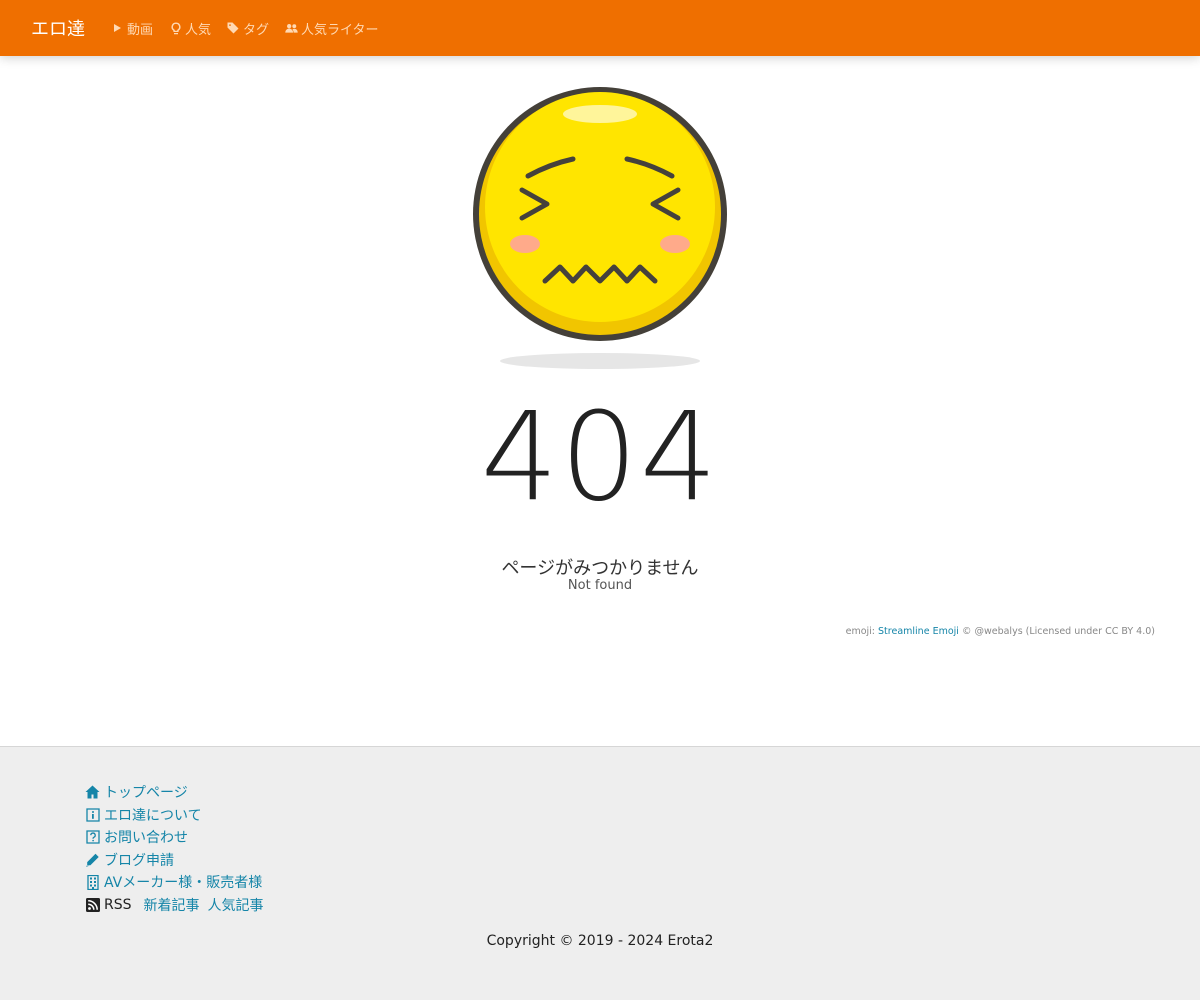 Image resolution: width=1200 pixels, height=1000 pixels. I want to click on error-message-jp: ページがみつかりません, so click(600, 568).